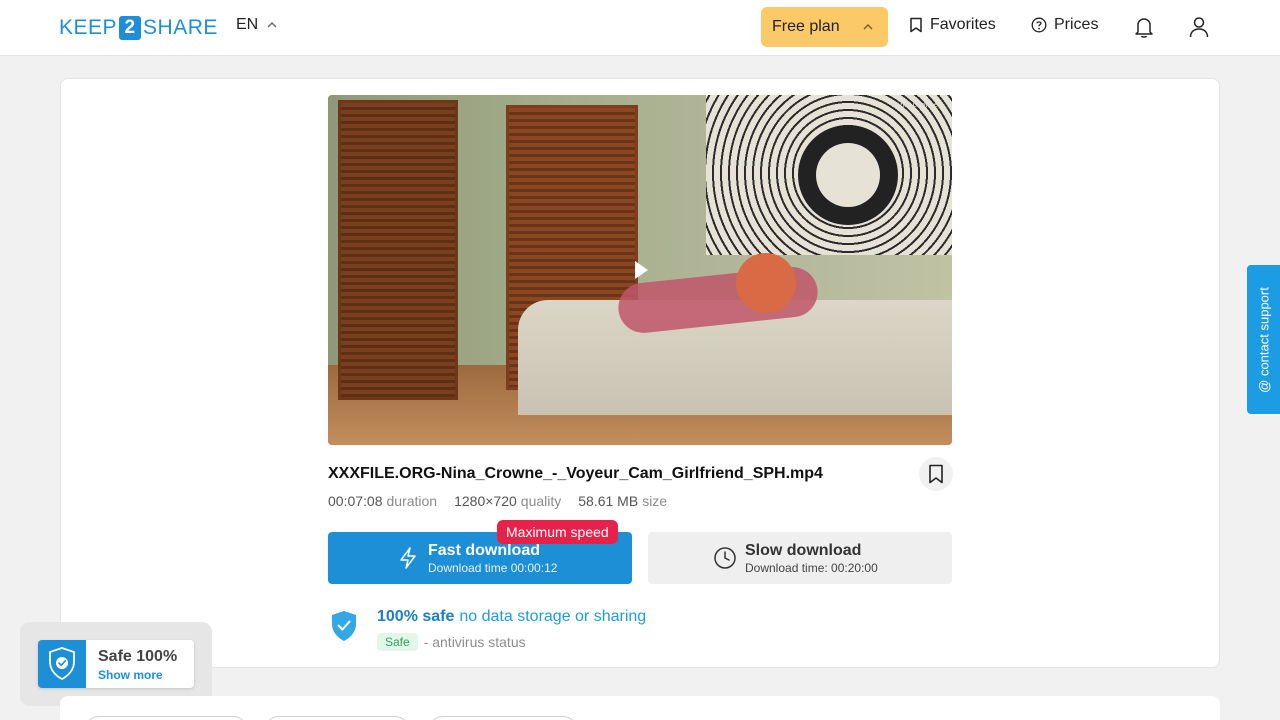 The height and width of the screenshot is (720, 1280). I want to click on language-label: EN, so click(247, 24).